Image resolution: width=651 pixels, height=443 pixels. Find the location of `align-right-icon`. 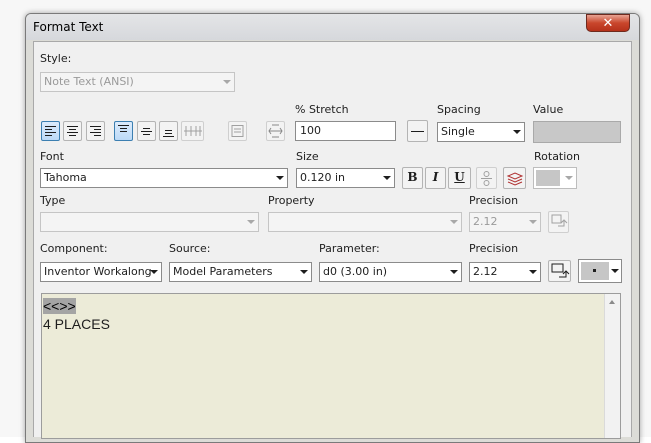

align-right-icon is located at coordinates (95, 131).